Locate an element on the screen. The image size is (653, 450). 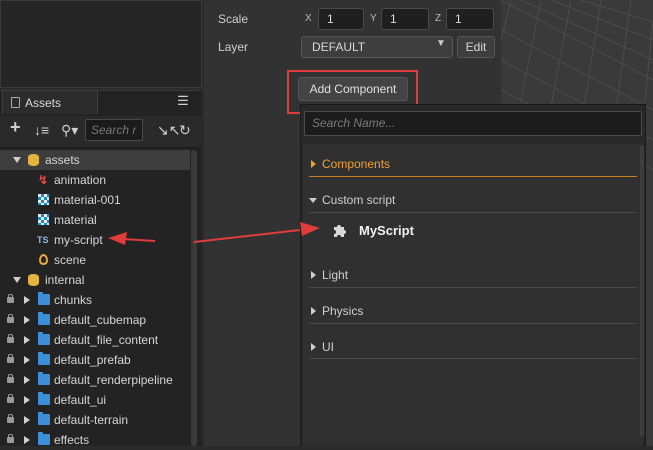
dropdown-caret-icon: ▼ is located at coordinates (441, 43).